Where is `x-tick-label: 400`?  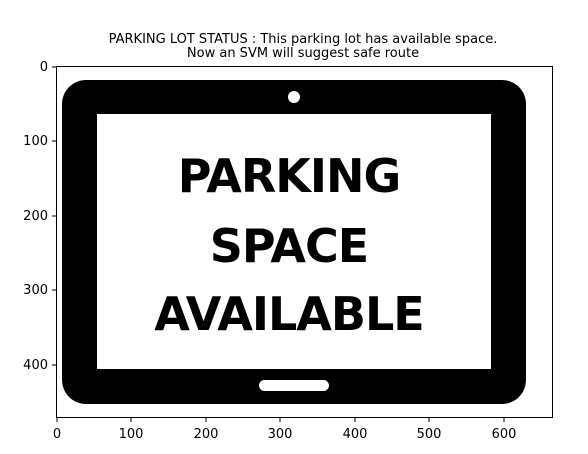
x-tick-label: 400 is located at coordinates (355, 434).